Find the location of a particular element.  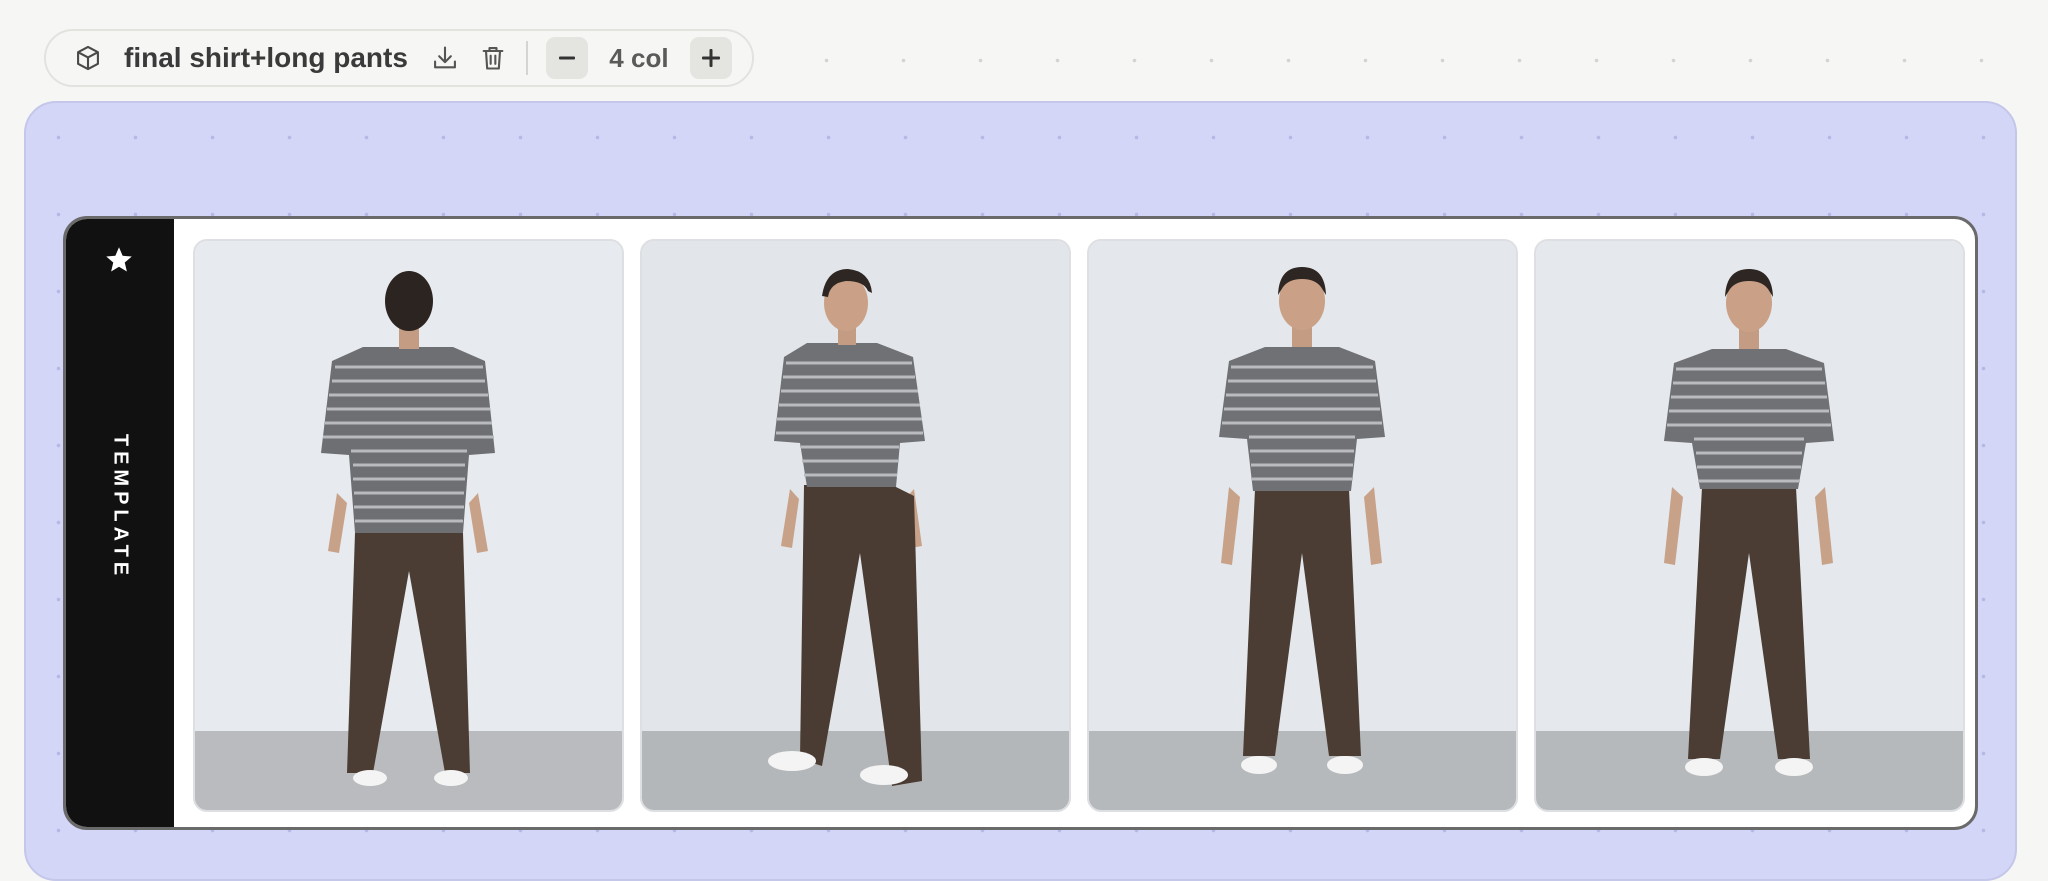

trash-icon is located at coordinates (493, 58).